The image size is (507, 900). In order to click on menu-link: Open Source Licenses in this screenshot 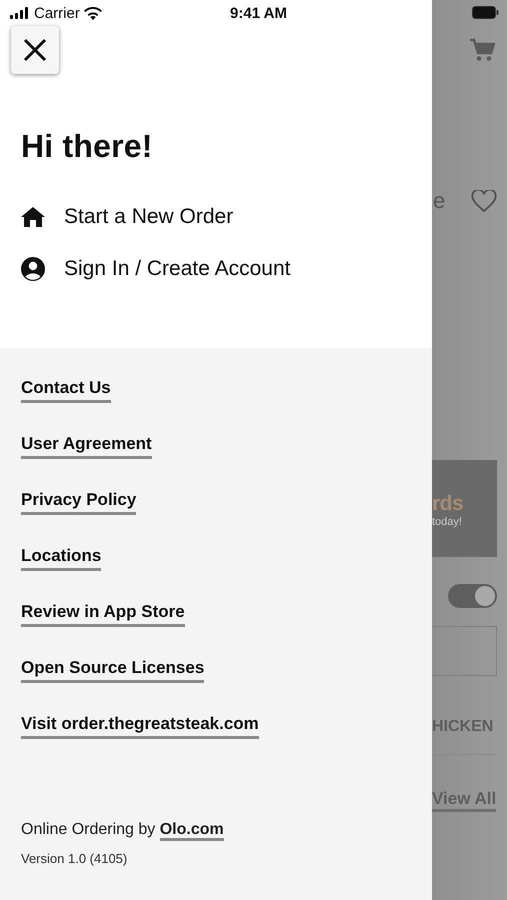, I will do `click(112, 670)`.